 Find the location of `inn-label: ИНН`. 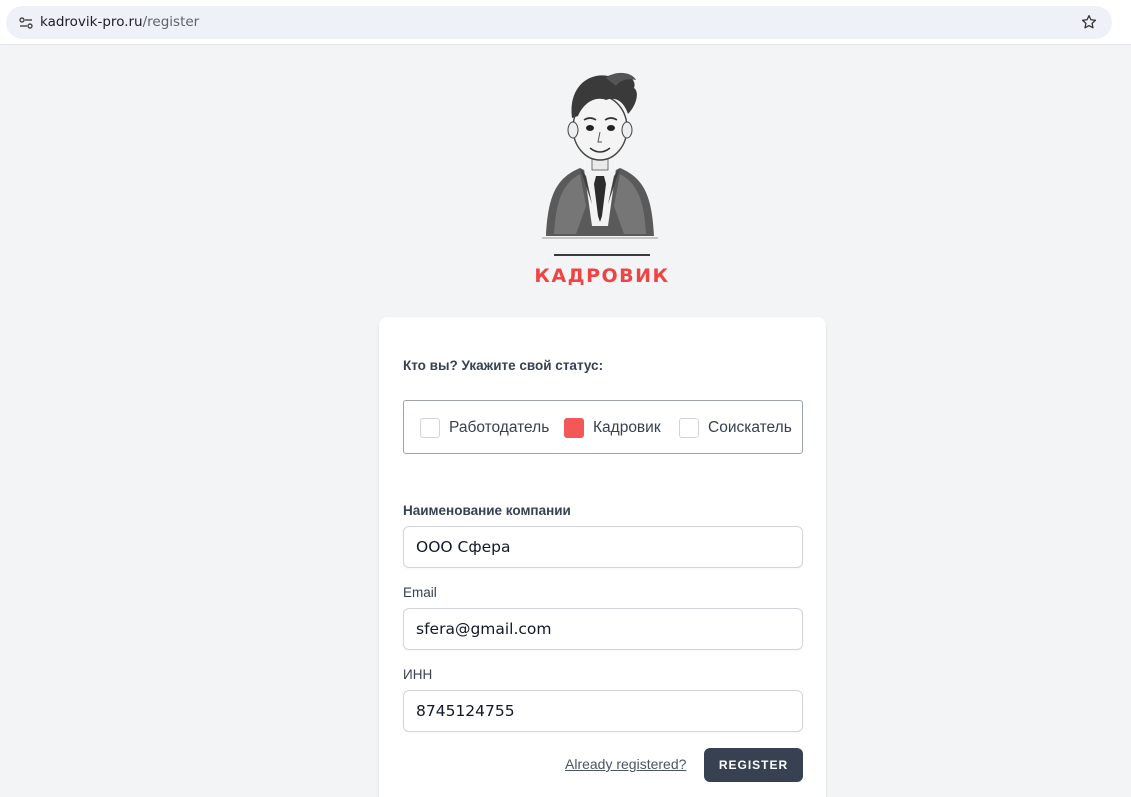

inn-label: ИНН is located at coordinates (418, 674).